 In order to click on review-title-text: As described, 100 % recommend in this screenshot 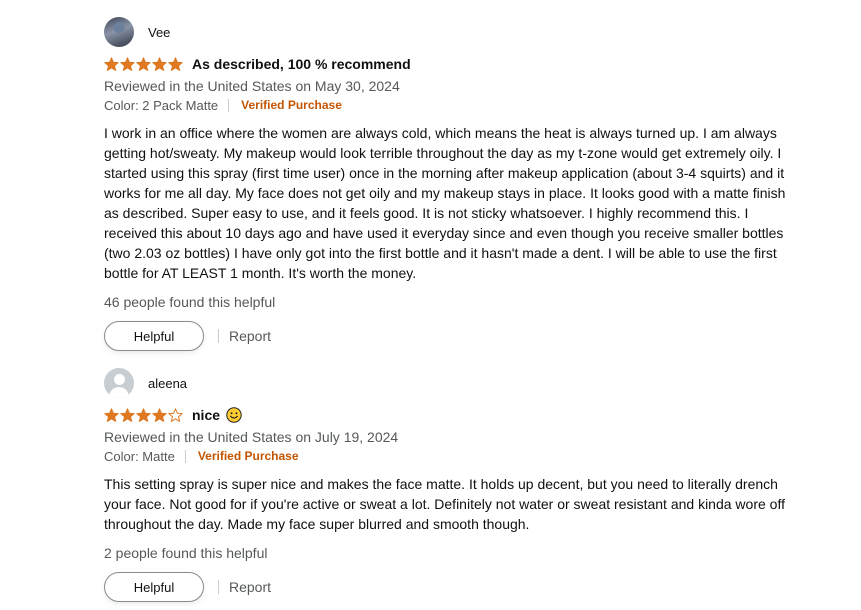, I will do `click(301, 64)`.